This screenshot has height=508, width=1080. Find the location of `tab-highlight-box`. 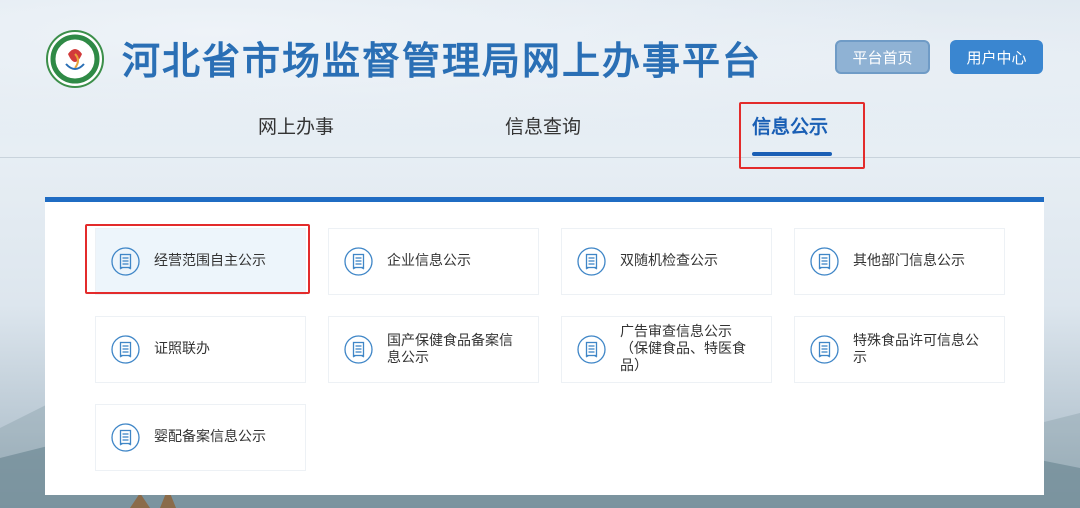

tab-highlight-box is located at coordinates (802, 135).